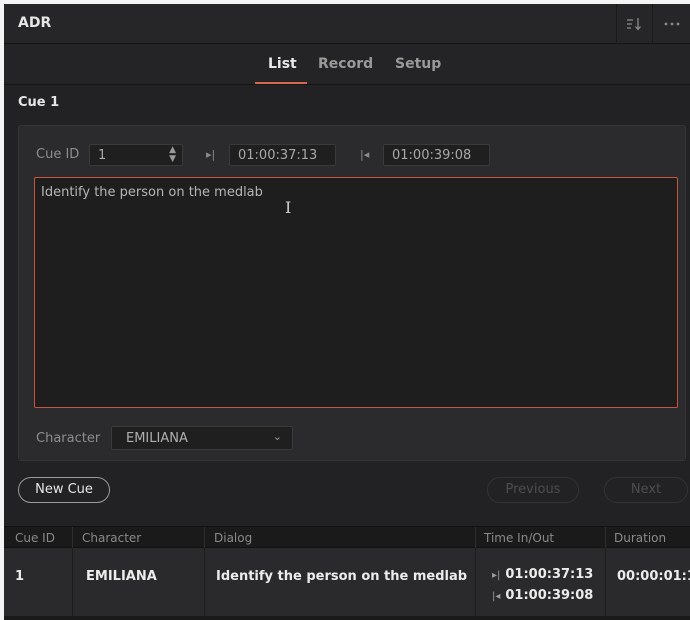  I want to click on cue-id-value: 1, so click(102, 155).